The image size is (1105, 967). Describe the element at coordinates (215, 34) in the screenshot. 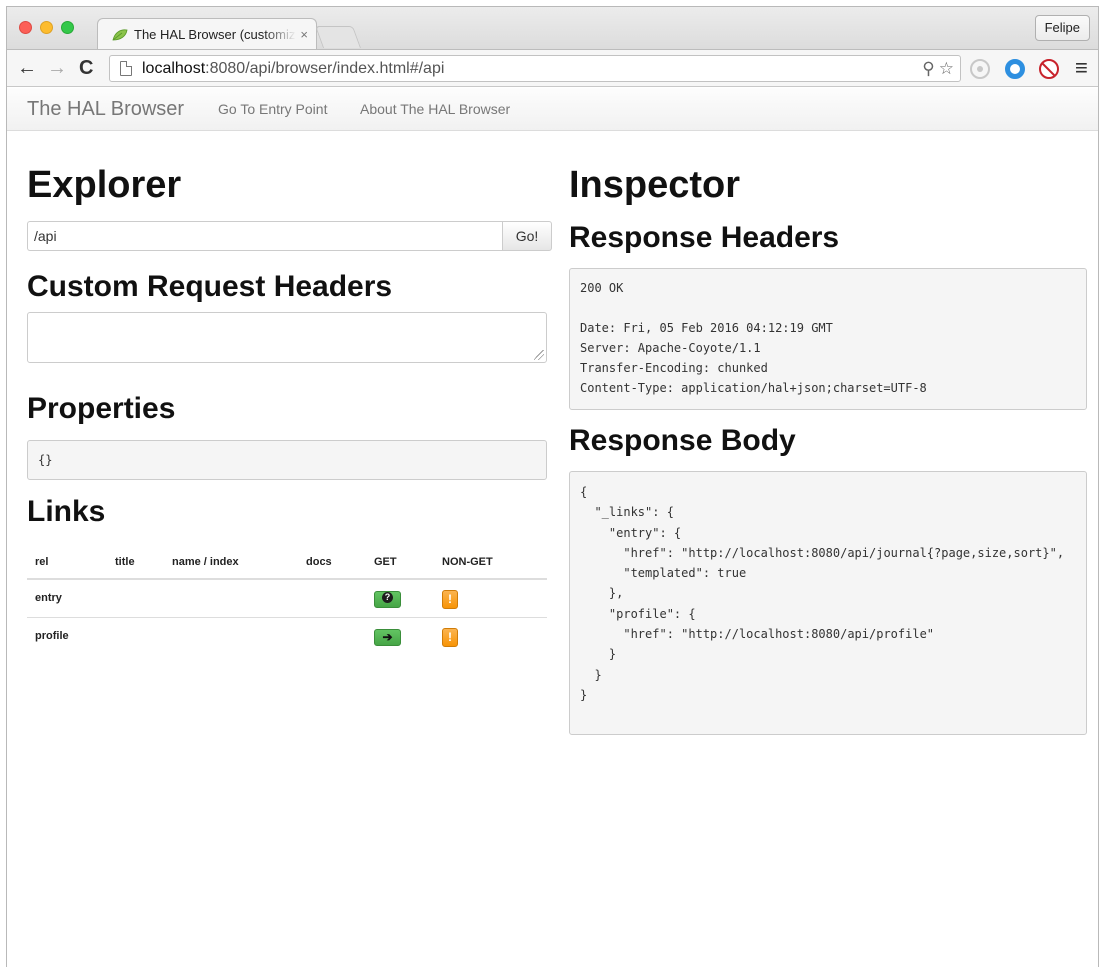

I see `tab-title: The HAL Browser (customizable)` at that location.